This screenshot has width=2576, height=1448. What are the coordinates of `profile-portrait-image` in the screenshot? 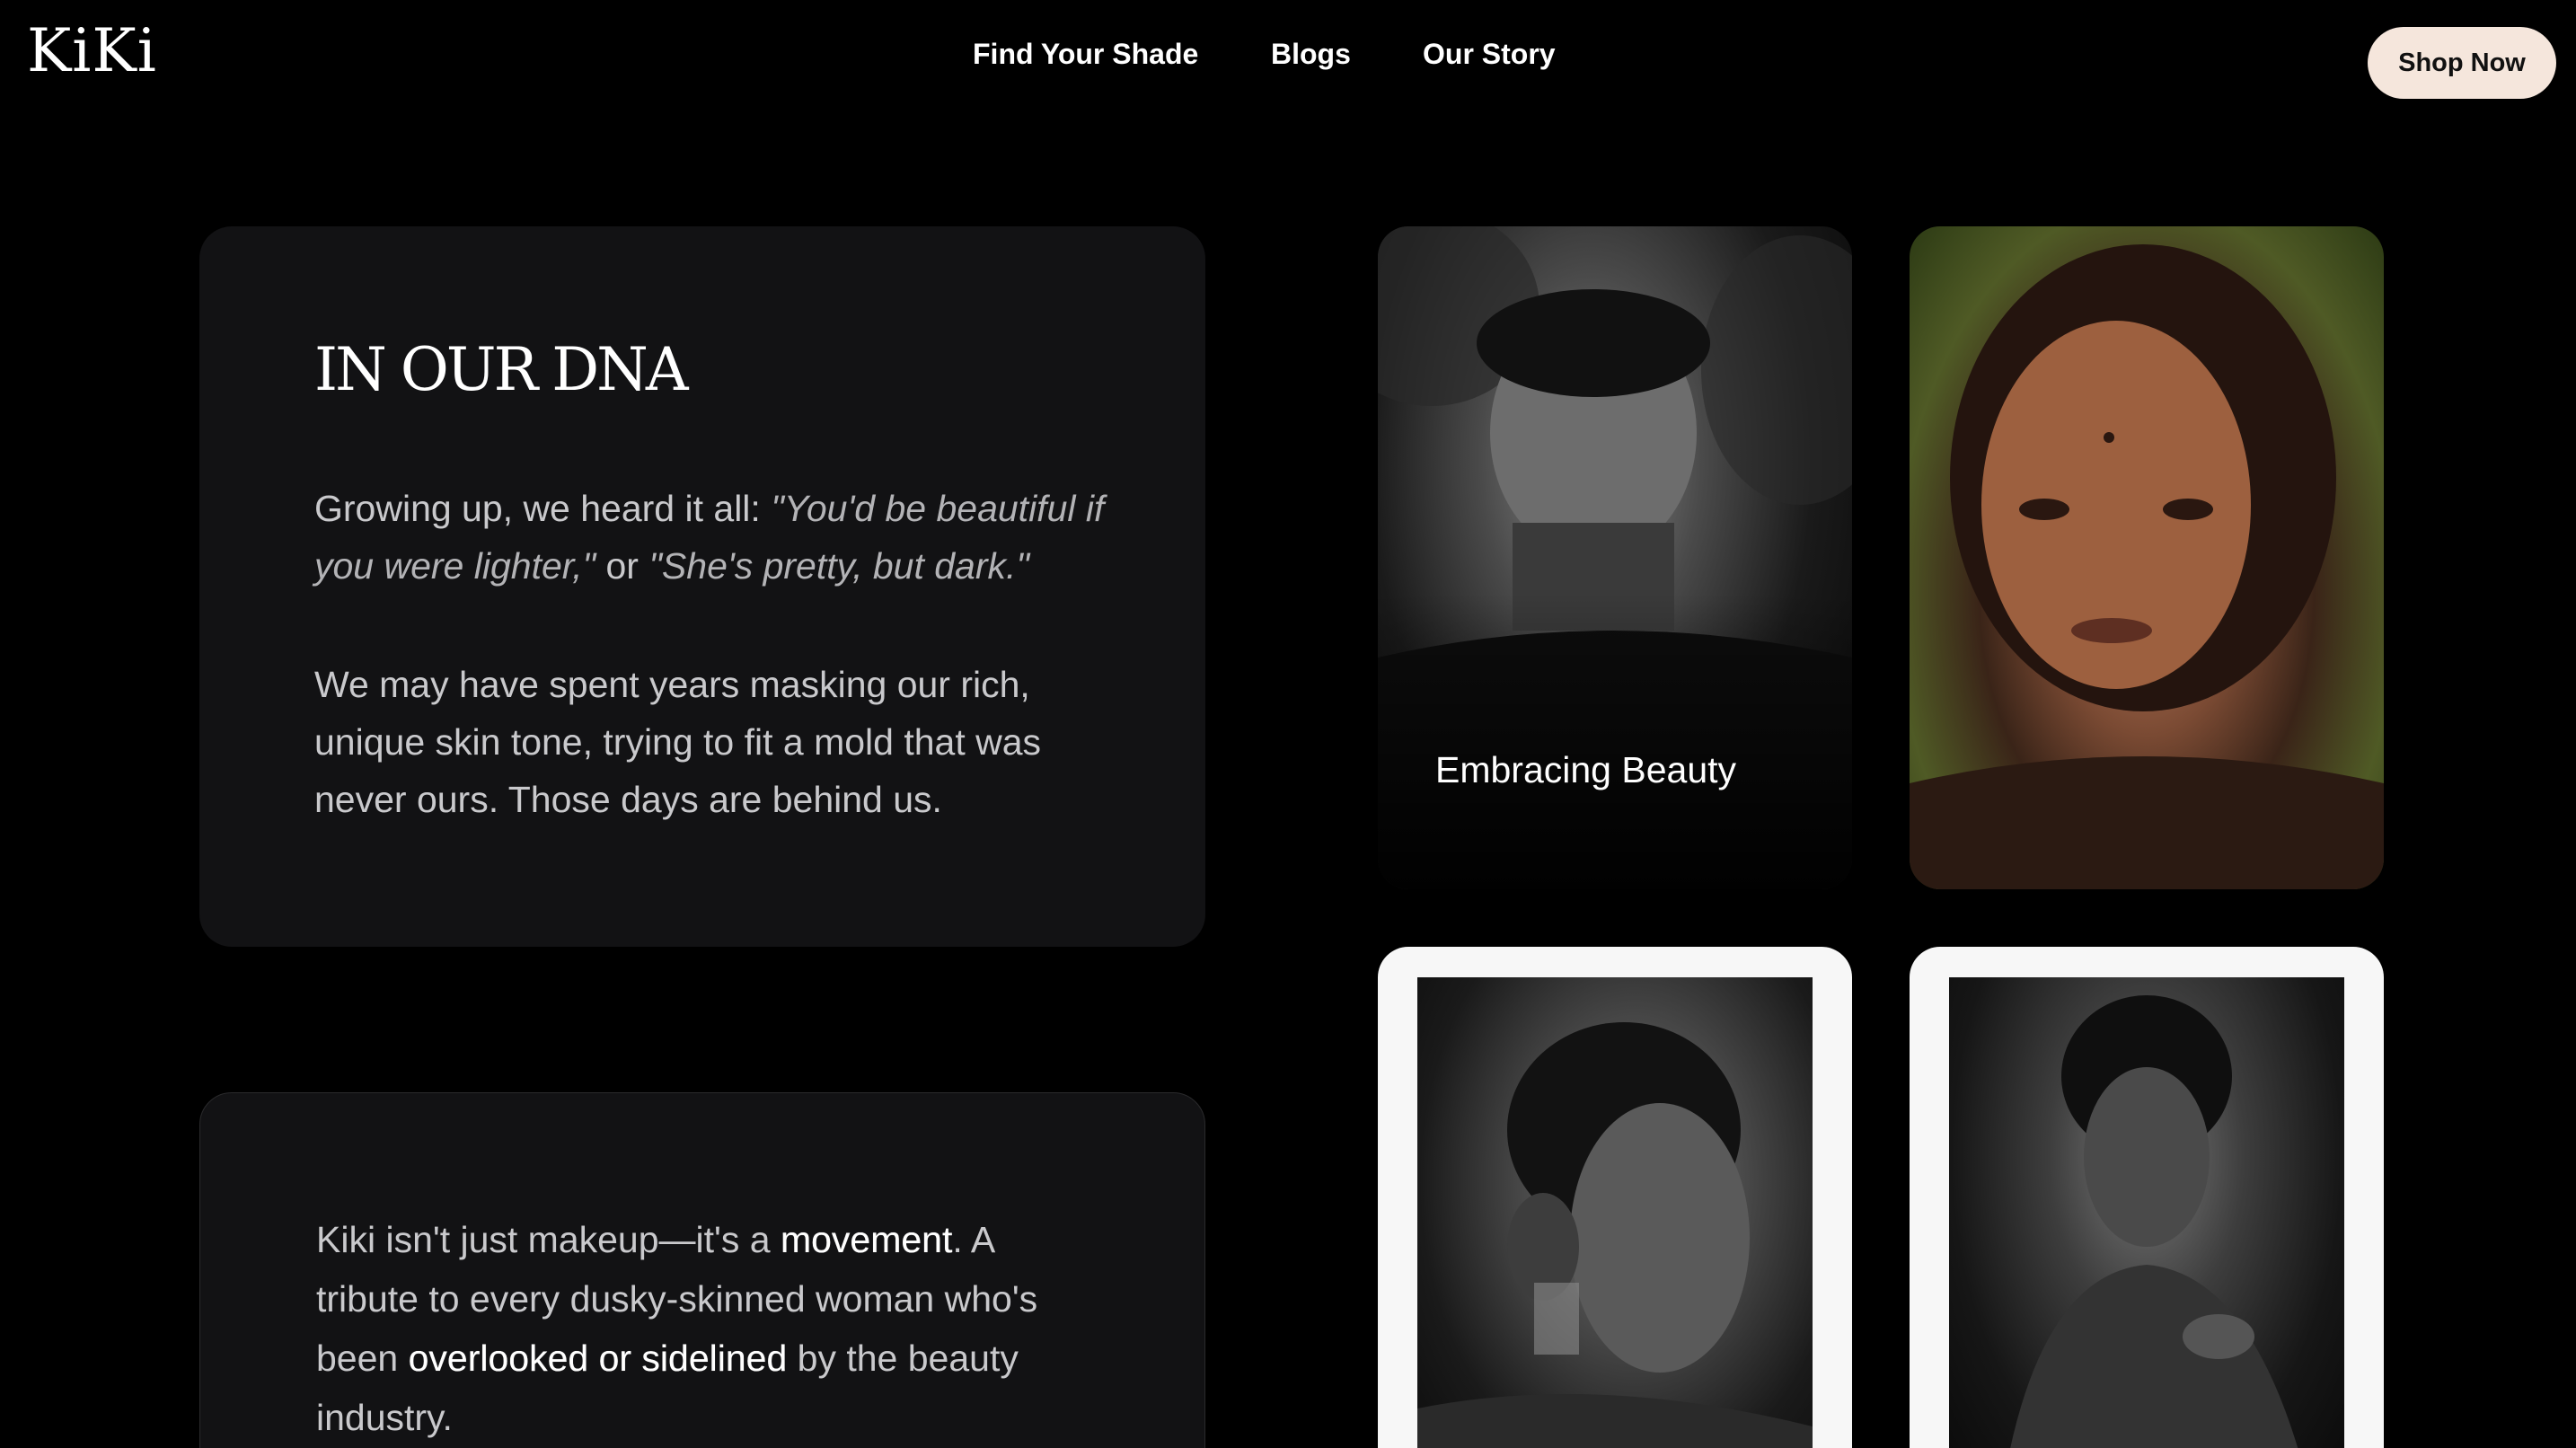 It's located at (1615, 1213).